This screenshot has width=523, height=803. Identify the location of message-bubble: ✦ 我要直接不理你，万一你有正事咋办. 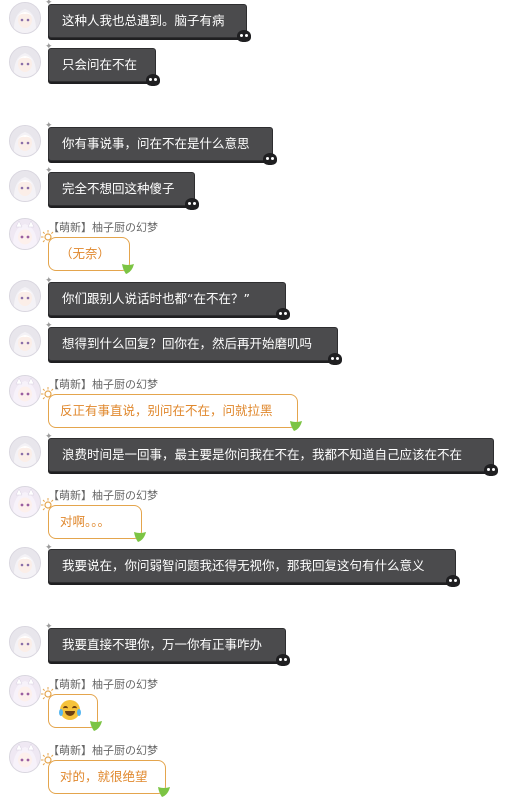
(167, 644).